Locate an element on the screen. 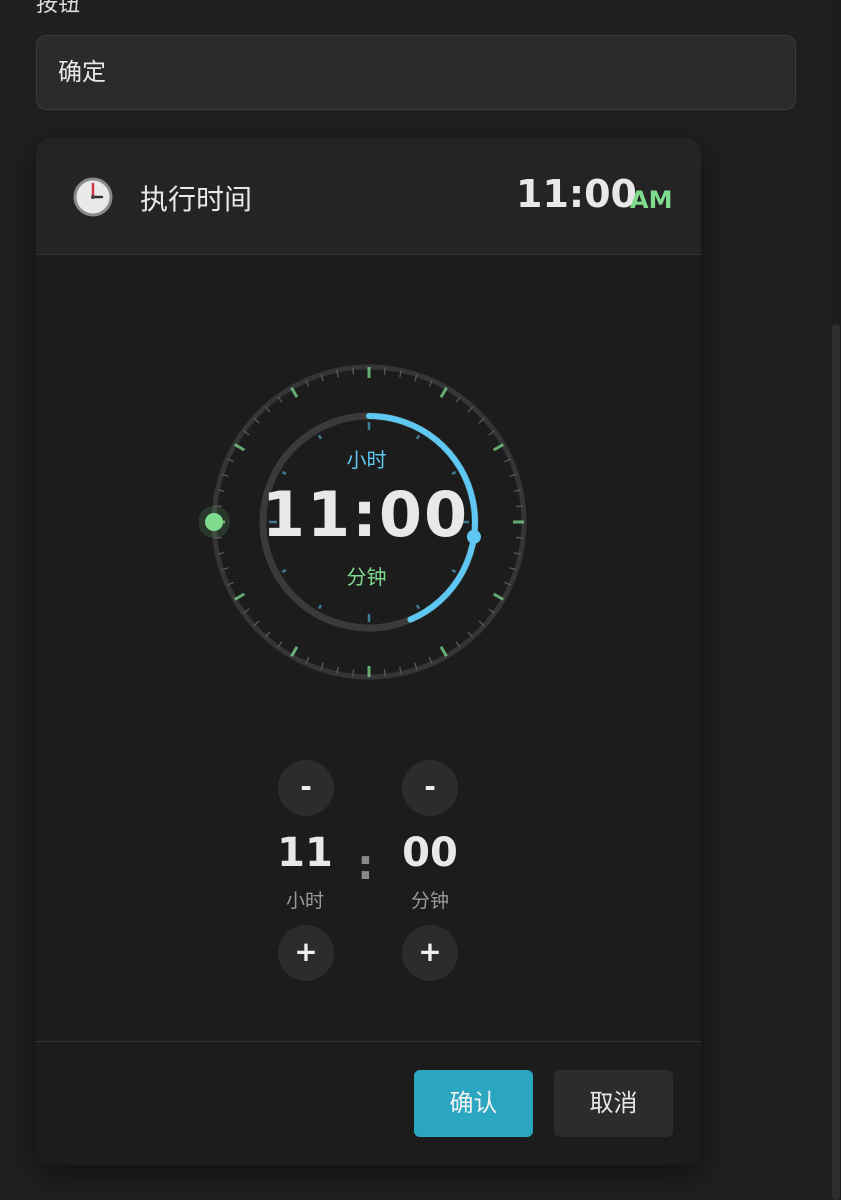 The width and height of the screenshot is (841, 1200). minute-value: 00 is located at coordinates (430, 853).